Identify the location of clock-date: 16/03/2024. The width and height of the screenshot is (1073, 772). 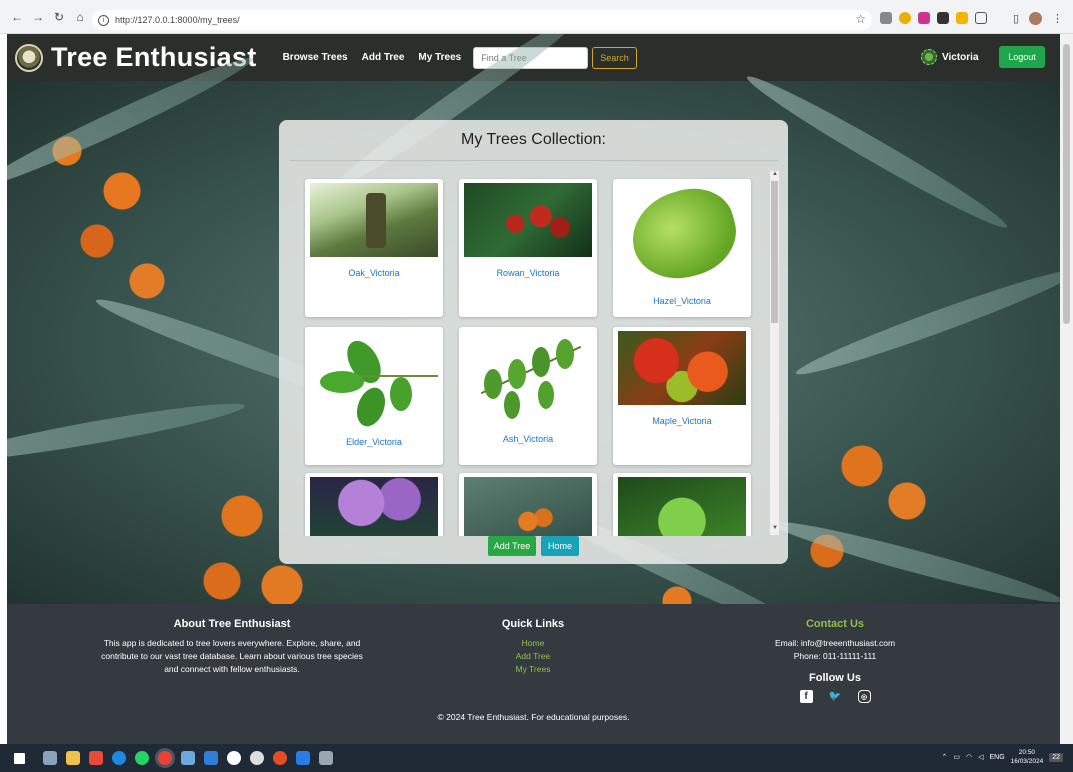
(1027, 761).